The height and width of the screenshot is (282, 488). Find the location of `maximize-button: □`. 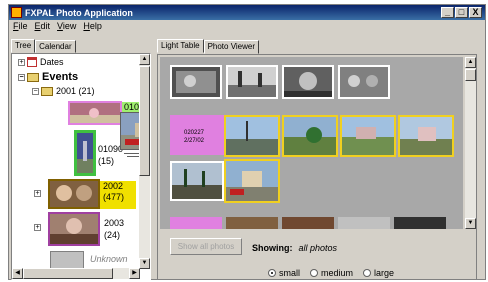

maximize-button: □ is located at coordinates (461, 12).